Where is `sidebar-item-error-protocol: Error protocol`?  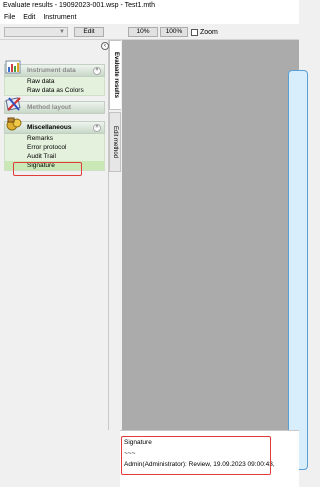
sidebar-item-error-protocol: Error protocol is located at coordinates (54, 147).